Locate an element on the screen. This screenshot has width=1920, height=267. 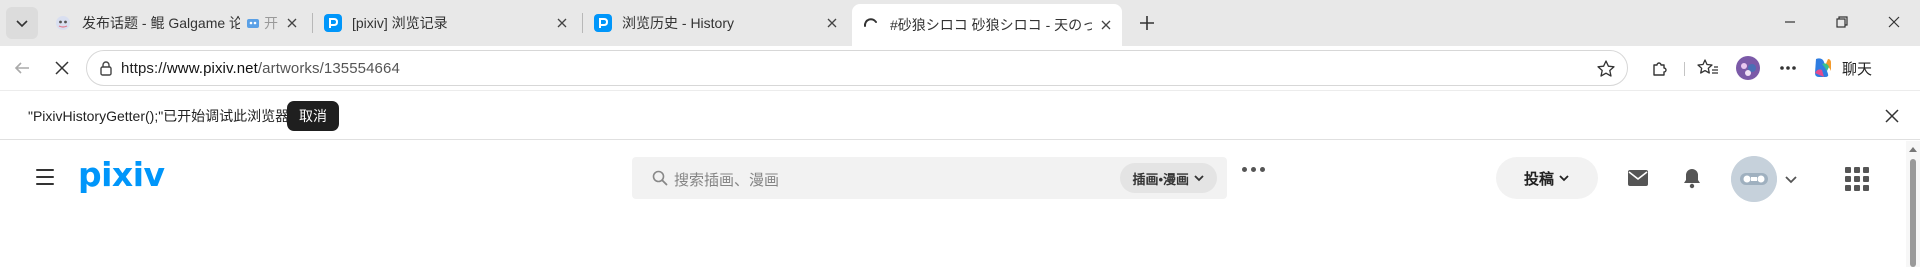
menu-button is located at coordinates (45, 177).